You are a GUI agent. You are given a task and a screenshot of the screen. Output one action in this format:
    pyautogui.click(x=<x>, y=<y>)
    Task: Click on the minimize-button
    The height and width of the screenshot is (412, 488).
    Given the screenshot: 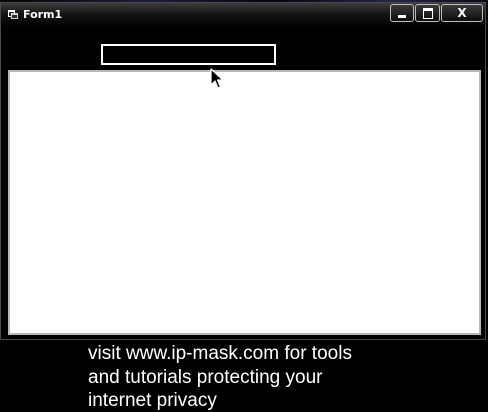 What is the action you would take?
    pyautogui.click(x=402, y=13)
    